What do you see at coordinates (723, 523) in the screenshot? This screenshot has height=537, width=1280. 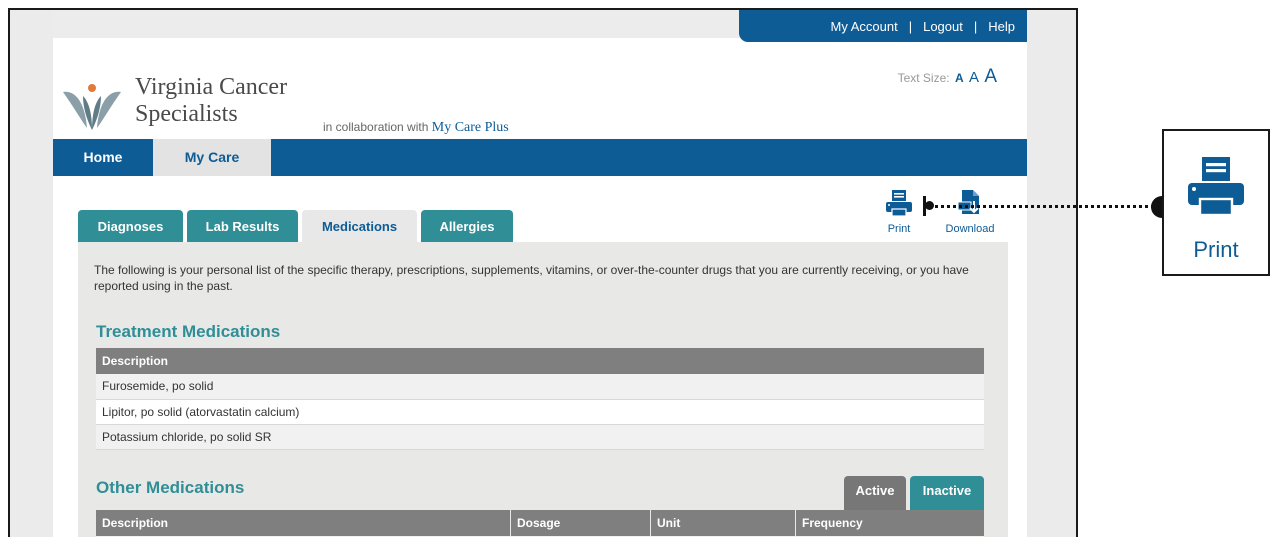 I see `column-header-unit: Unit` at bounding box center [723, 523].